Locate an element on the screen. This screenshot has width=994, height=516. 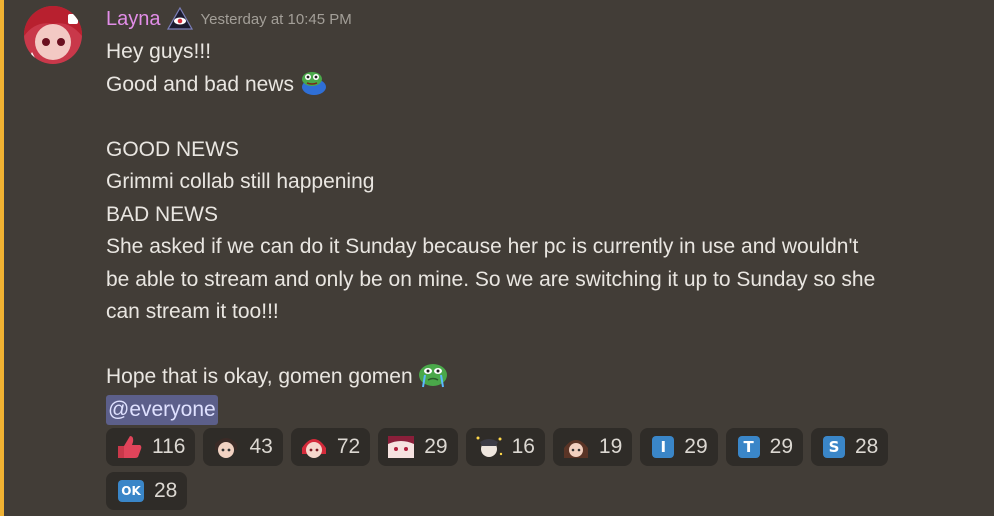
letter-s-emoji-icon: S is located at coordinates (834, 447).